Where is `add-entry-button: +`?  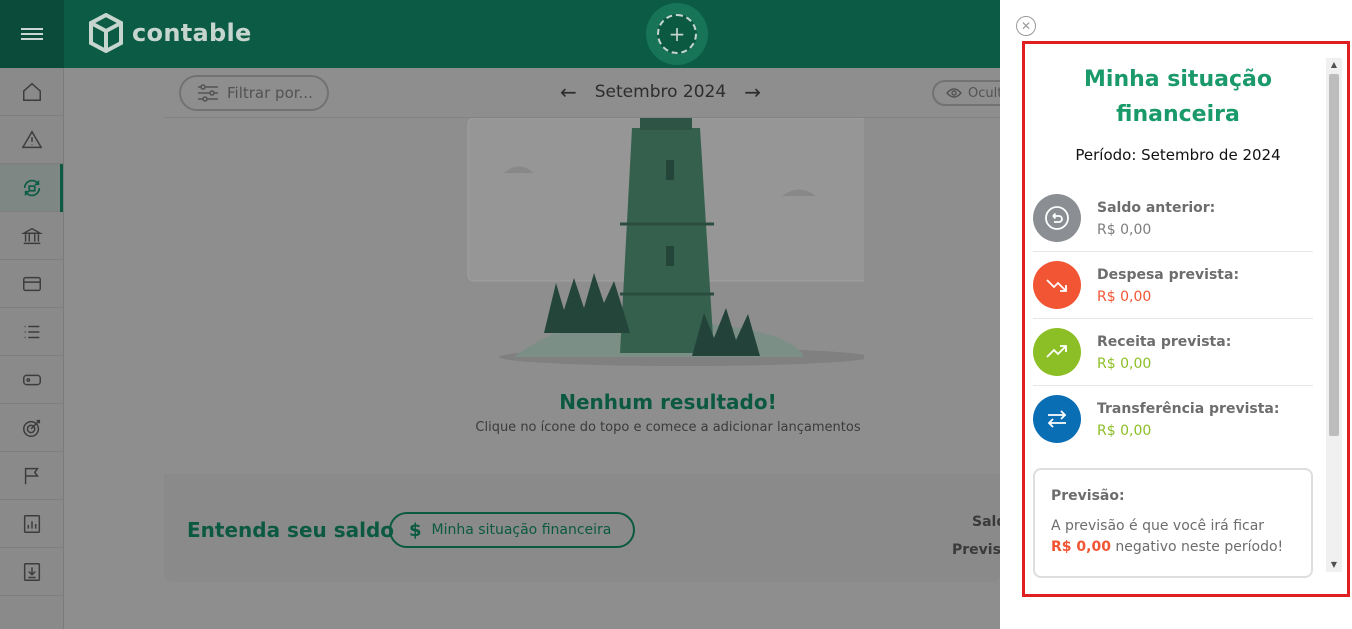
add-entry-button: + is located at coordinates (677, 34).